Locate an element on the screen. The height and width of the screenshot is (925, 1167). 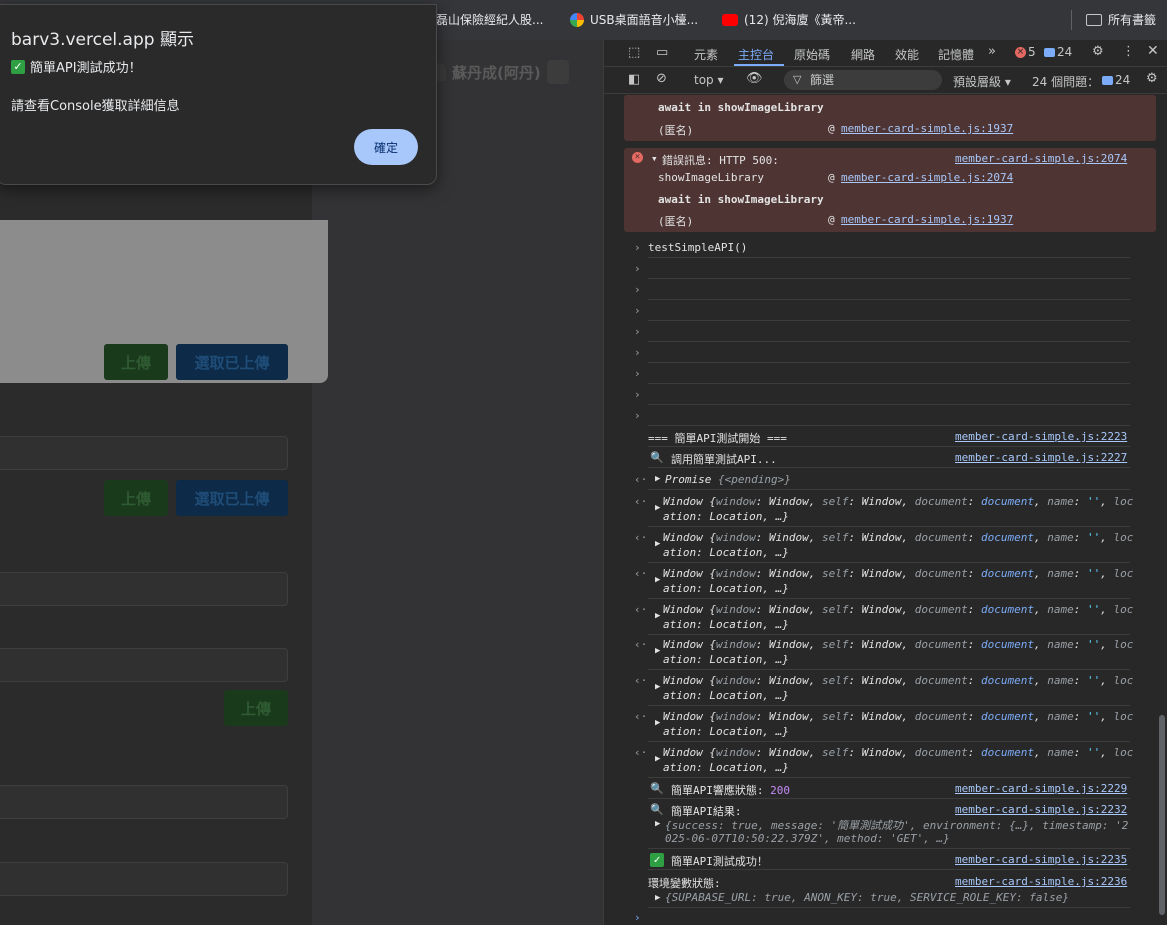
tab-console: 主控台 is located at coordinates (756, 54).